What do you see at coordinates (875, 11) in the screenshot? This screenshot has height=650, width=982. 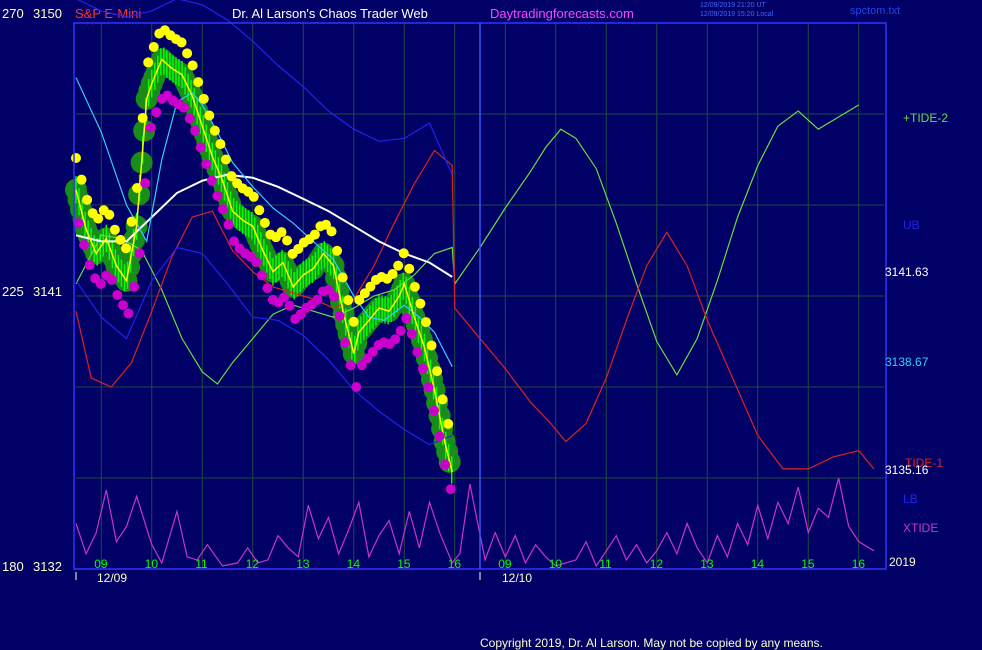 I see `file-name: spctom.txt` at bounding box center [875, 11].